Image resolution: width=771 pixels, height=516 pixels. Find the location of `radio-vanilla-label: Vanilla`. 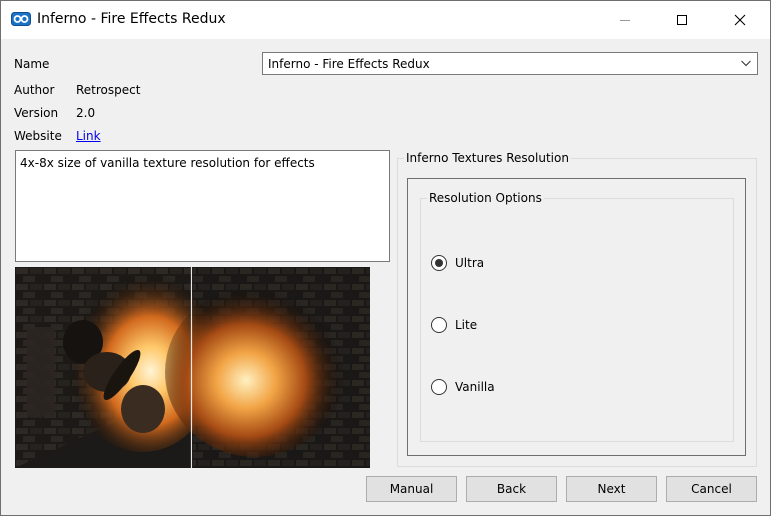

radio-vanilla-label: Vanilla is located at coordinates (475, 387).